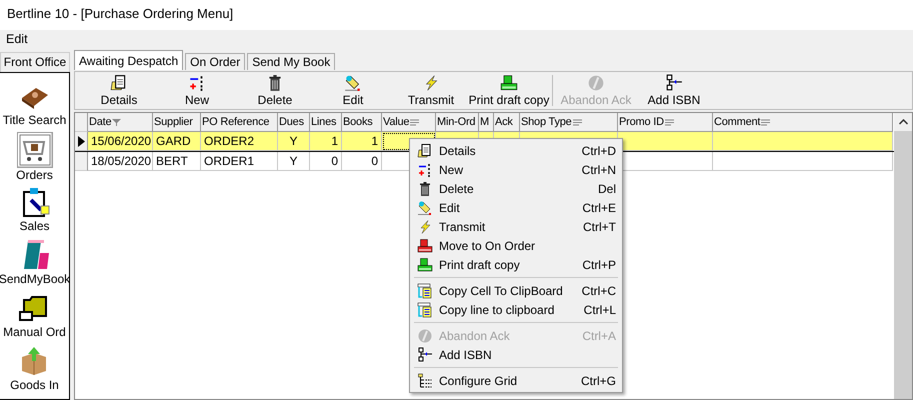 This screenshot has height=400, width=913. I want to click on tab: Send My Book, so click(291, 61).